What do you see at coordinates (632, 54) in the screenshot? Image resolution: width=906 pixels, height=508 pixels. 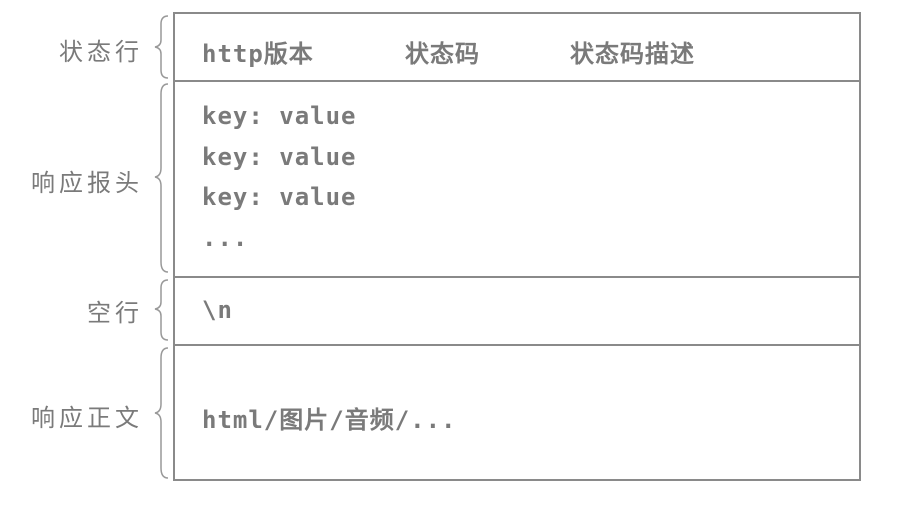 I see `status-description: 状态码描述` at bounding box center [632, 54].